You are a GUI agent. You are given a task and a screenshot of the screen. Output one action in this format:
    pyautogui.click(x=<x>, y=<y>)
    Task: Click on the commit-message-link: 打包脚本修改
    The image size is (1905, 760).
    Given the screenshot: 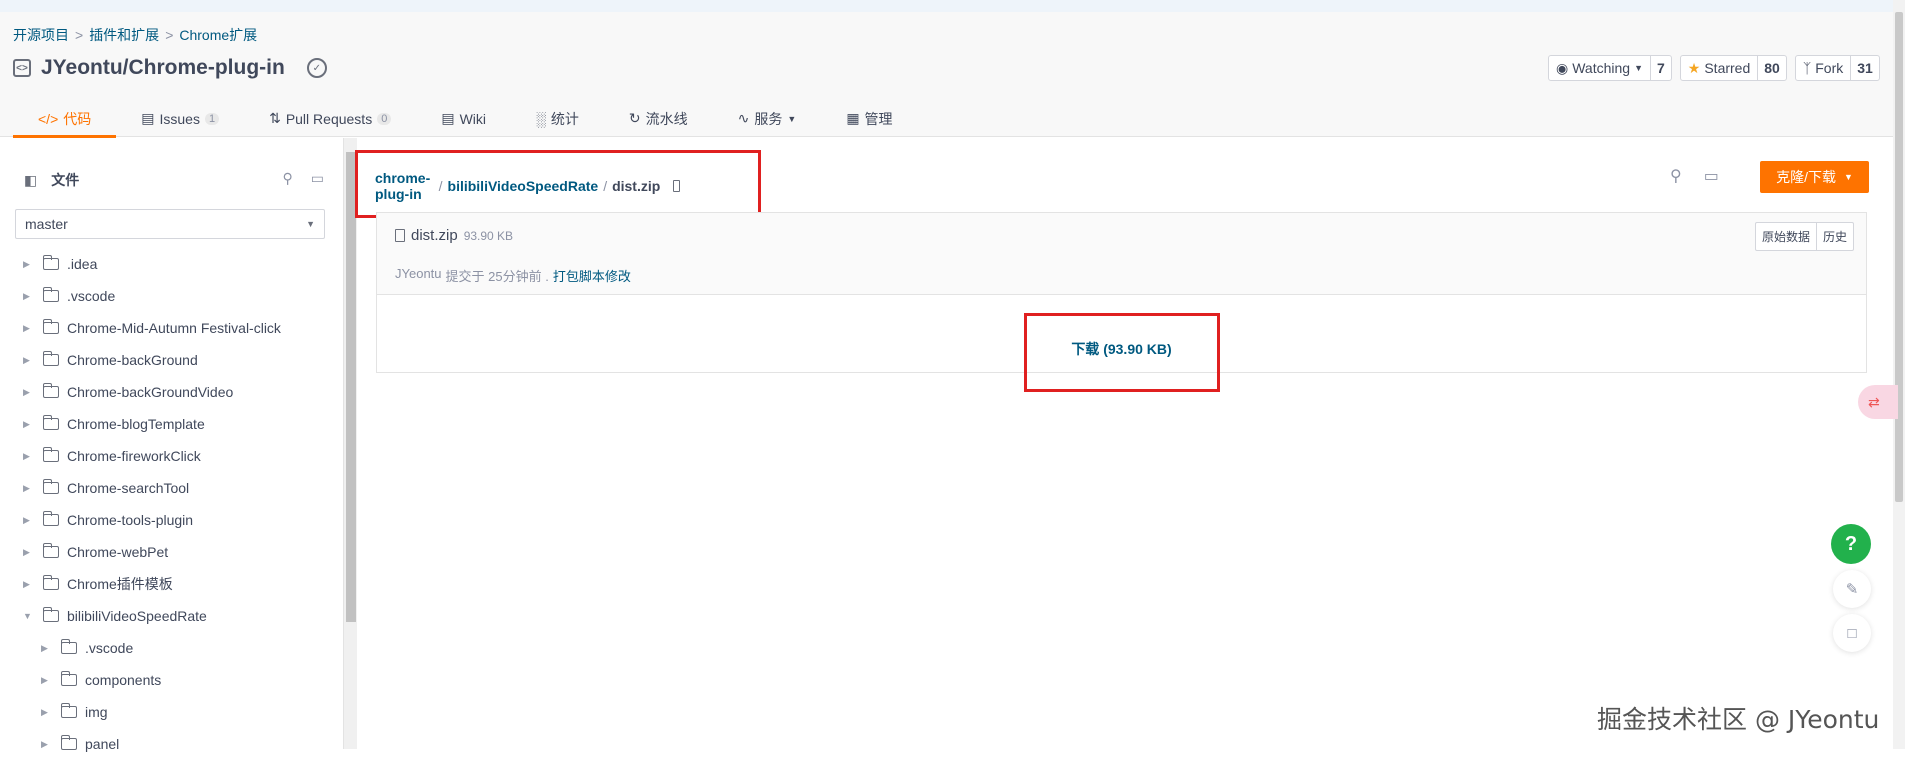 What is the action you would take?
    pyautogui.click(x=592, y=275)
    